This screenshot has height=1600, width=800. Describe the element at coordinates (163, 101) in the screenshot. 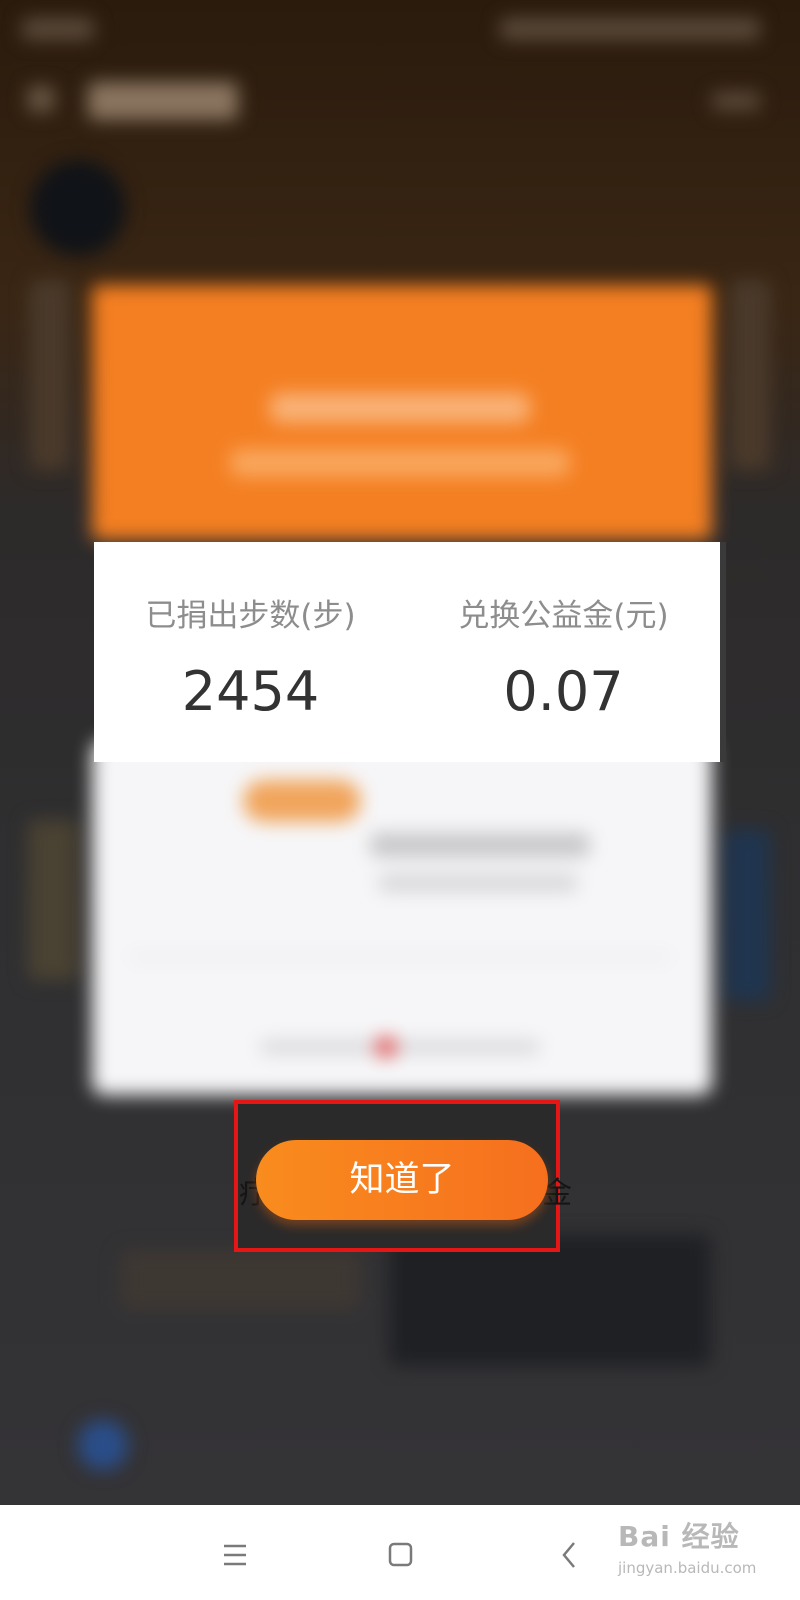

I see `header-title` at that location.